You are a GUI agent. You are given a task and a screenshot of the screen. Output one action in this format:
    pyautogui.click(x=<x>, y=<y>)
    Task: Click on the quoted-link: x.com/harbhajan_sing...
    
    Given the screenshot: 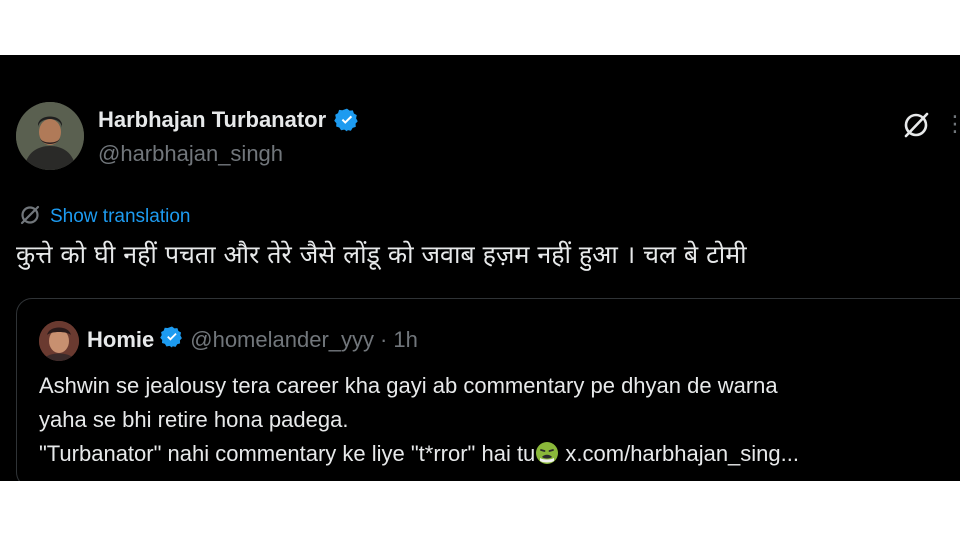 What is the action you would take?
    pyautogui.click(x=679, y=453)
    